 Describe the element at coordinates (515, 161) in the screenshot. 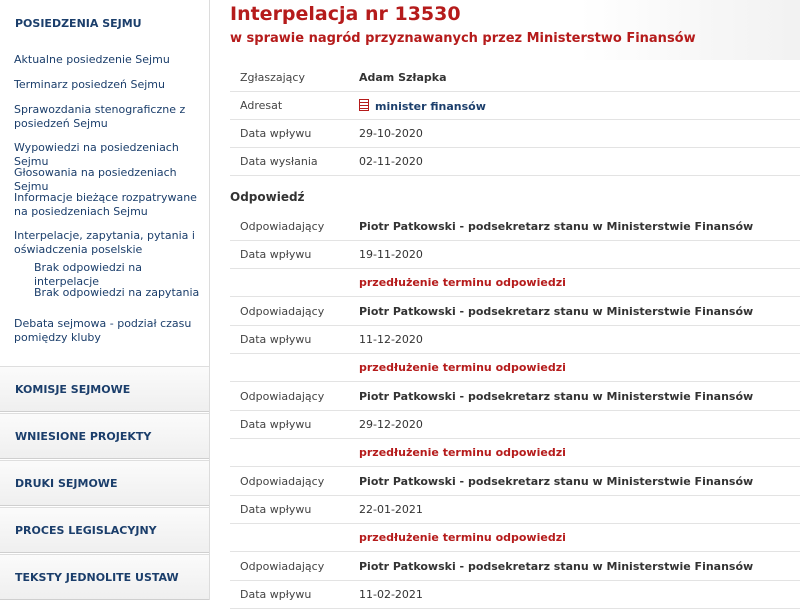

I see `detail-row-sent: Data wysłania 02-11-2020` at that location.